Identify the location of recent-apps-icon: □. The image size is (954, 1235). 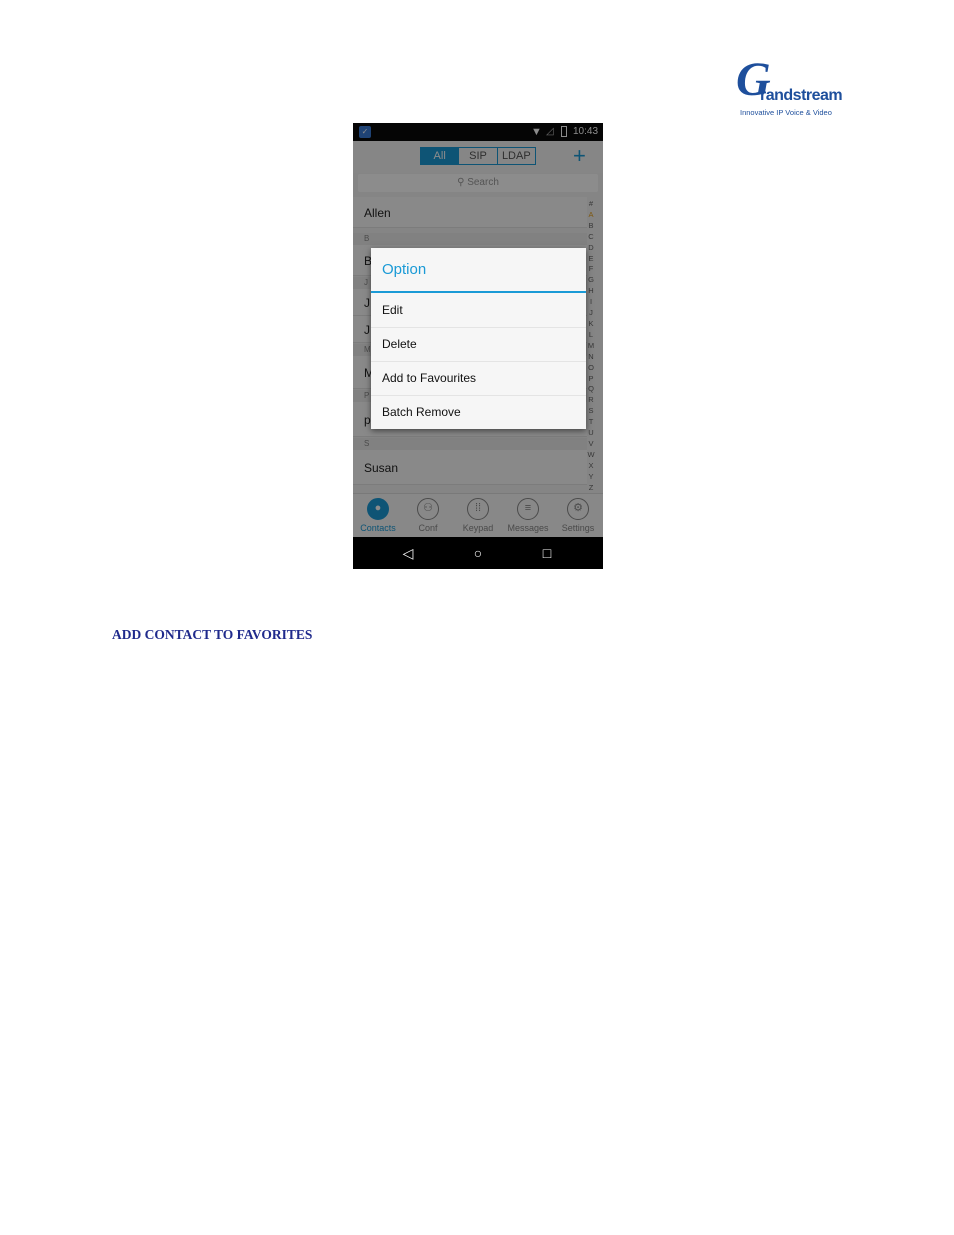
(547, 553).